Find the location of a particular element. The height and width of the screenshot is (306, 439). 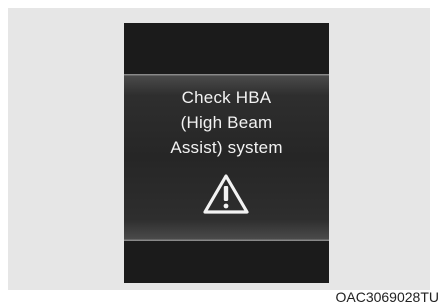

message-line-2: (High Beam is located at coordinates (226, 122).